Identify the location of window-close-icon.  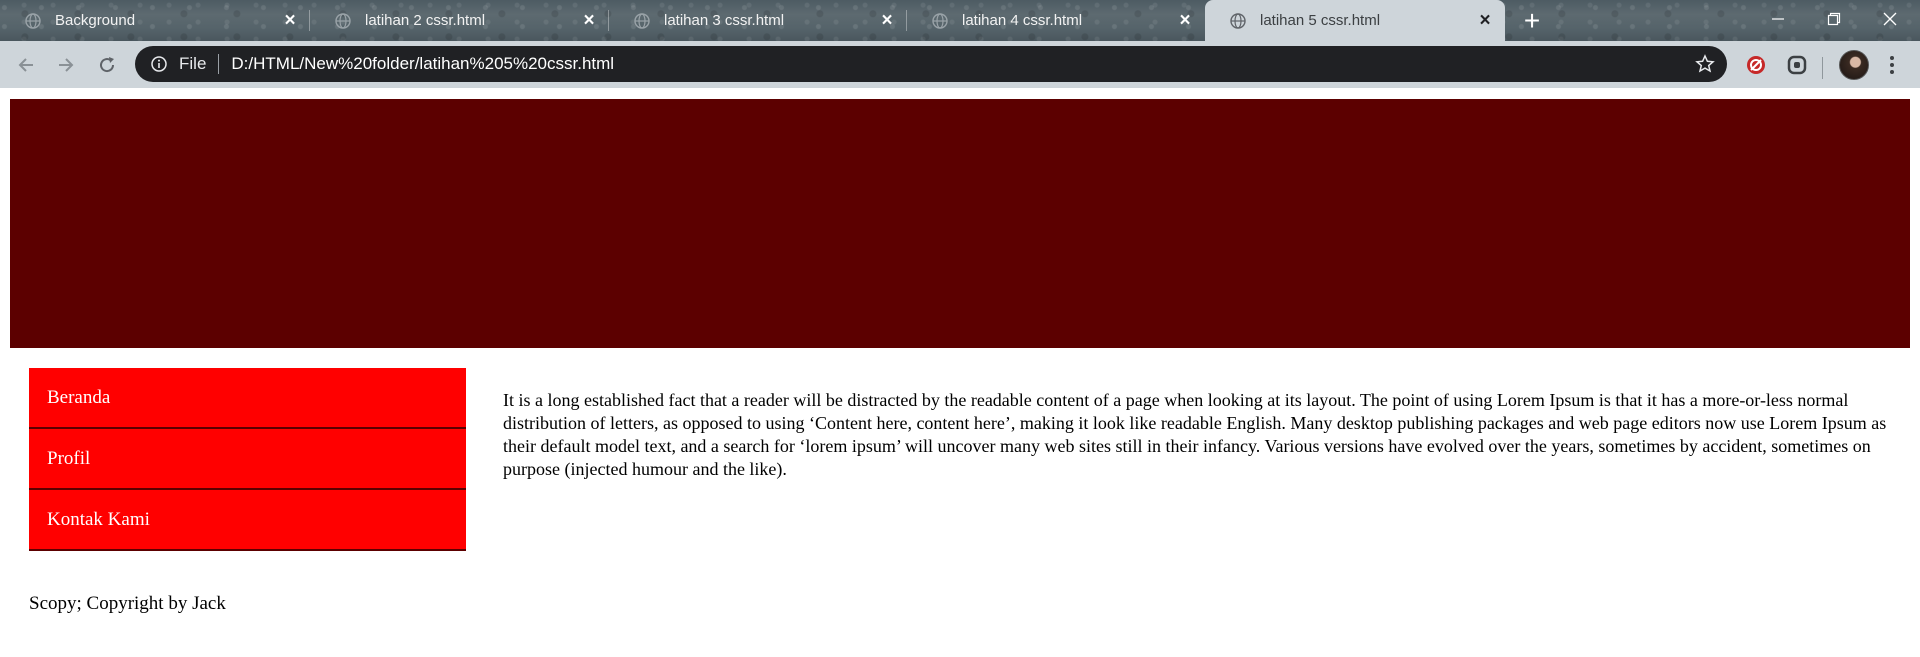
(1890, 19).